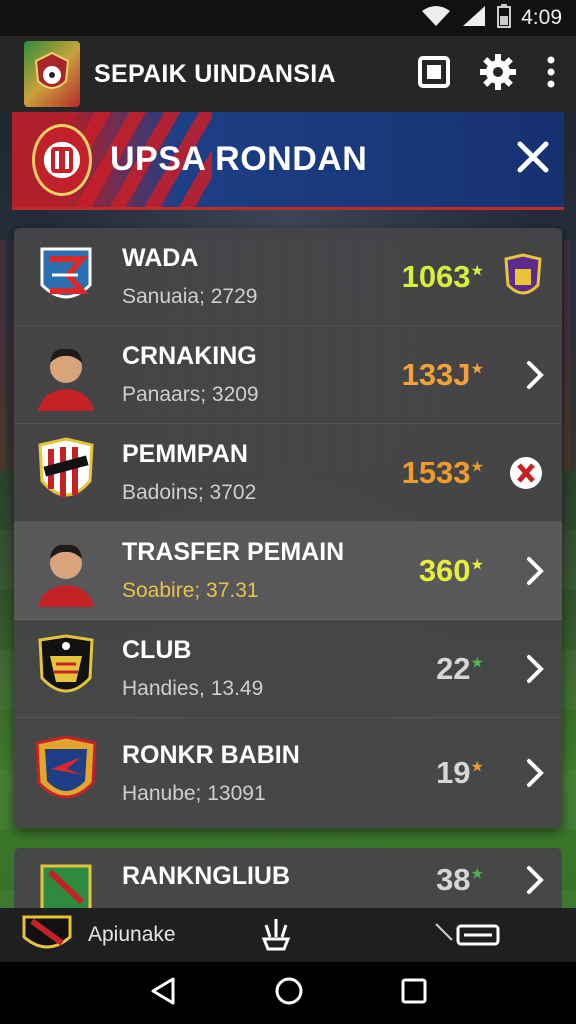 The image size is (576, 1024). Describe the element at coordinates (288, 375) in the screenshot. I see `list-item: CRNAKING Panaars; 3209 133J★` at that location.